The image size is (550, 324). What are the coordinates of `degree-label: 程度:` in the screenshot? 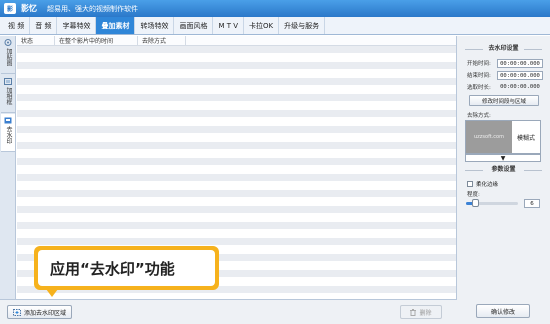 It's located at (473, 195).